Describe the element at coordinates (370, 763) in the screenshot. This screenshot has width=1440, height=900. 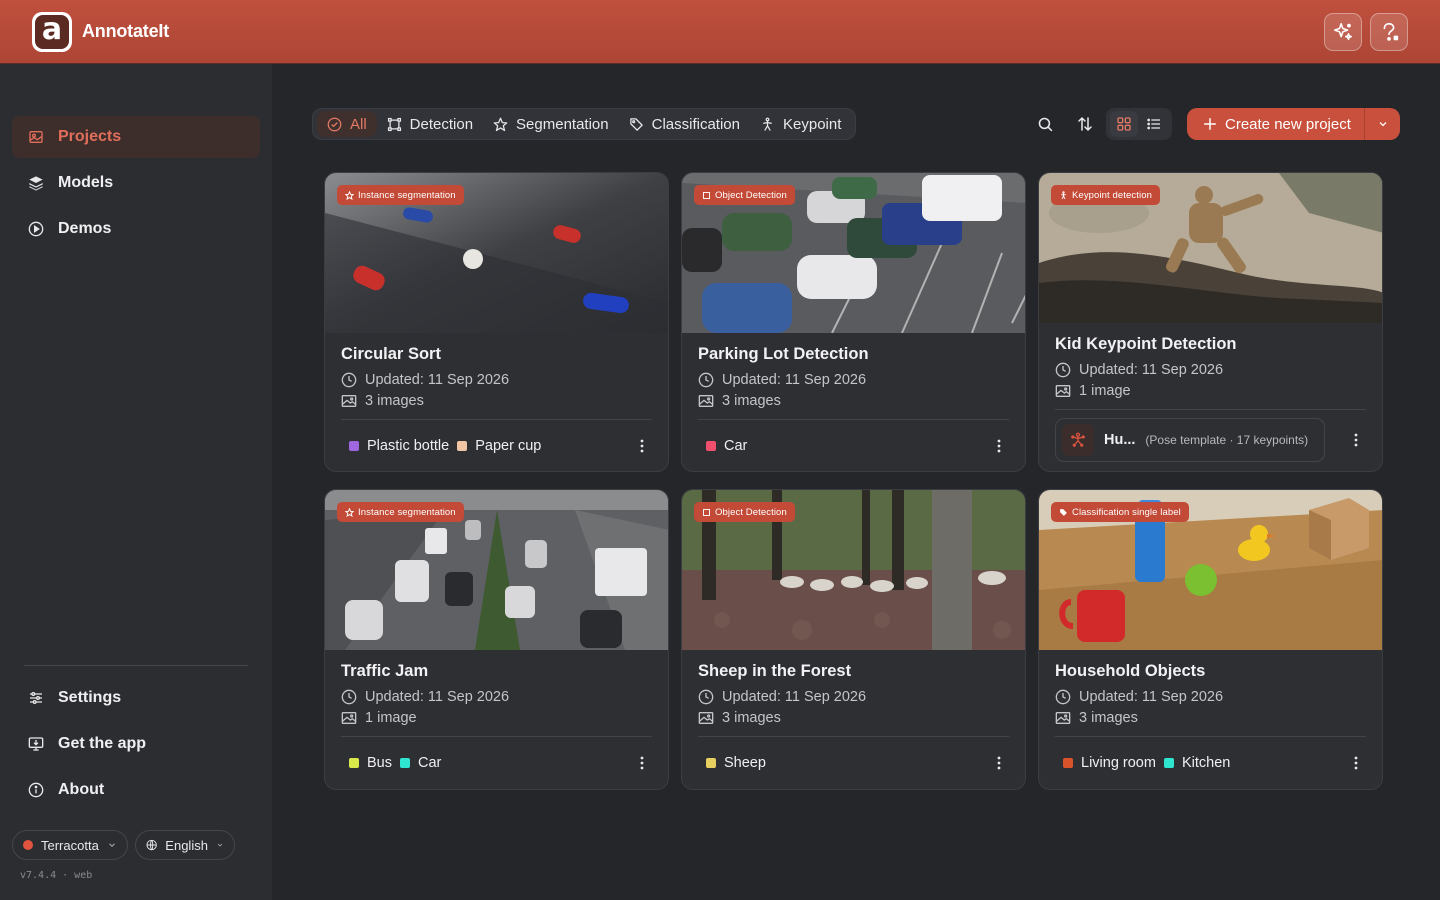
I see `label-chip: Bus` at that location.